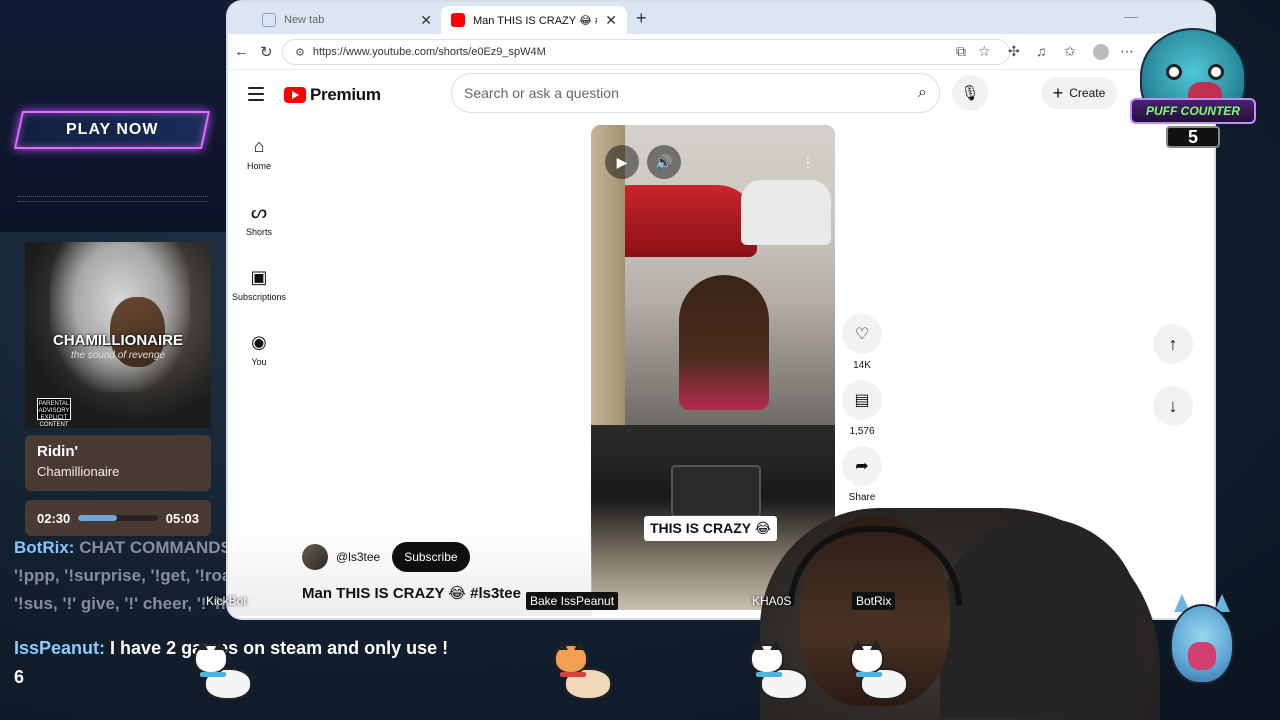  What do you see at coordinates (78, 471) in the screenshot?
I see `track-artist: Chamillionaire` at bounding box center [78, 471].